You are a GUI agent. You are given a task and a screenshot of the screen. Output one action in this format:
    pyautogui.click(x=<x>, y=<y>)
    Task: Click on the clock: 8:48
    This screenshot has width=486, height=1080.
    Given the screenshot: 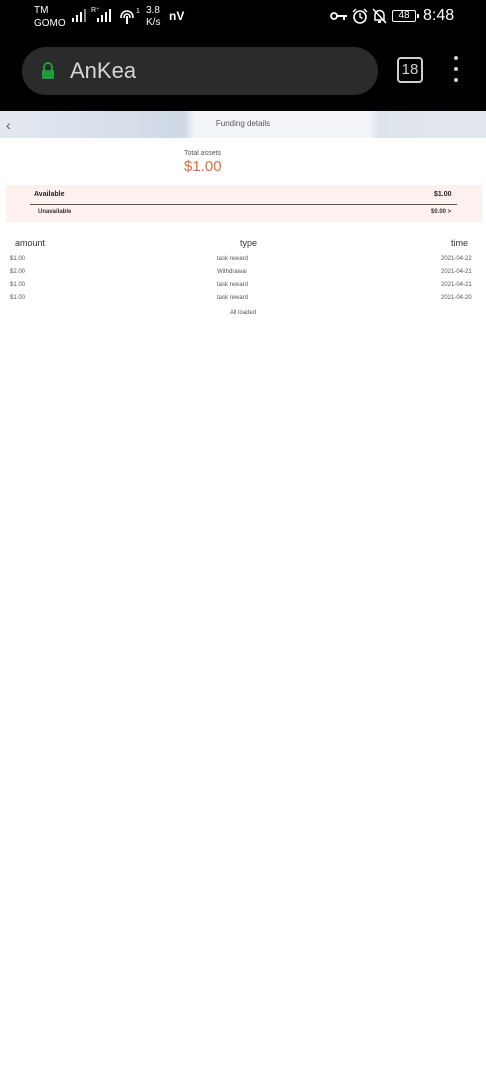 What is the action you would take?
    pyautogui.click(x=439, y=15)
    